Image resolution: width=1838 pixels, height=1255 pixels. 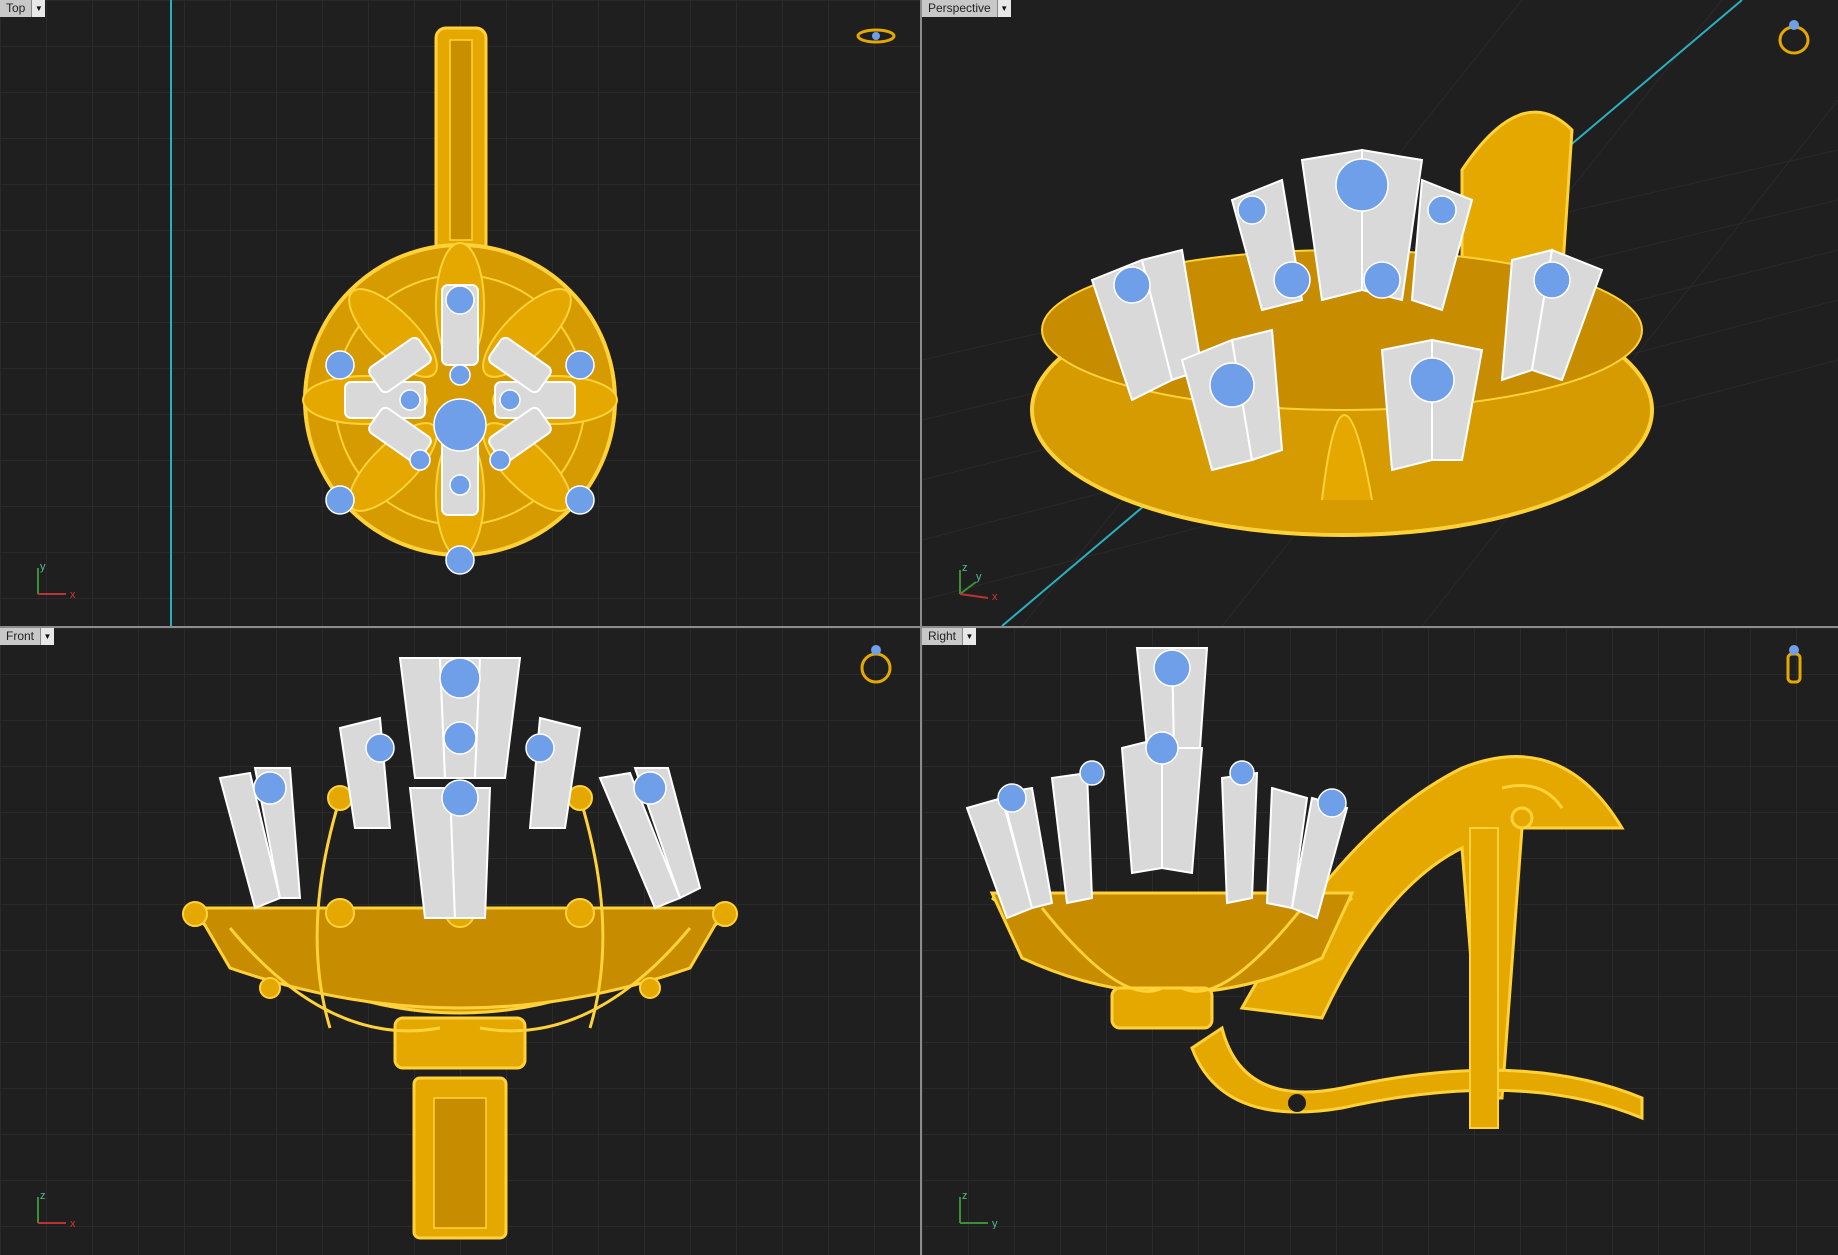 I want to click on ring-side-view-icon, so click(x=1794, y=664).